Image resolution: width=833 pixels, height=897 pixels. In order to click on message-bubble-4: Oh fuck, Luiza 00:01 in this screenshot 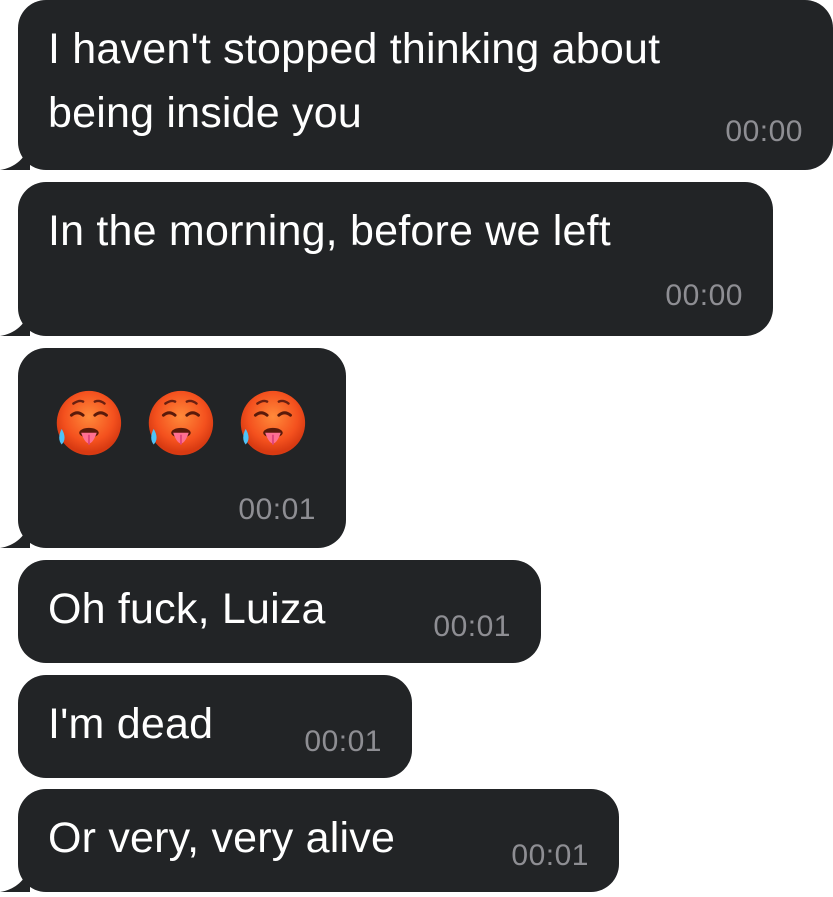, I will do `click(279, 611)`.